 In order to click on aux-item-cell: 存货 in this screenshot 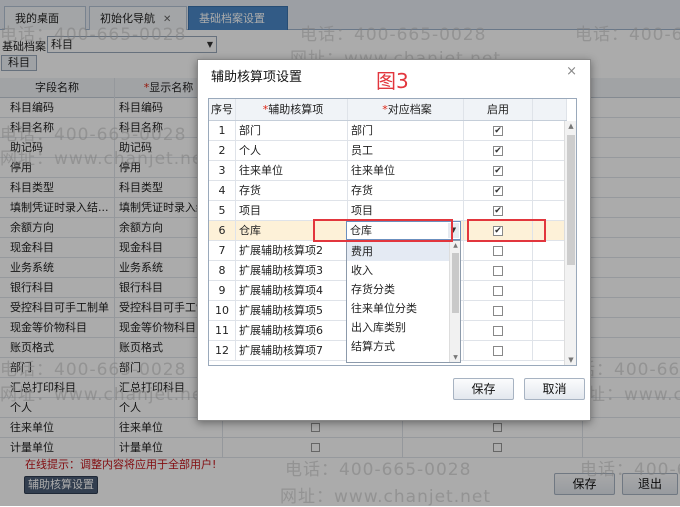, I will do `click(292, 190)`.